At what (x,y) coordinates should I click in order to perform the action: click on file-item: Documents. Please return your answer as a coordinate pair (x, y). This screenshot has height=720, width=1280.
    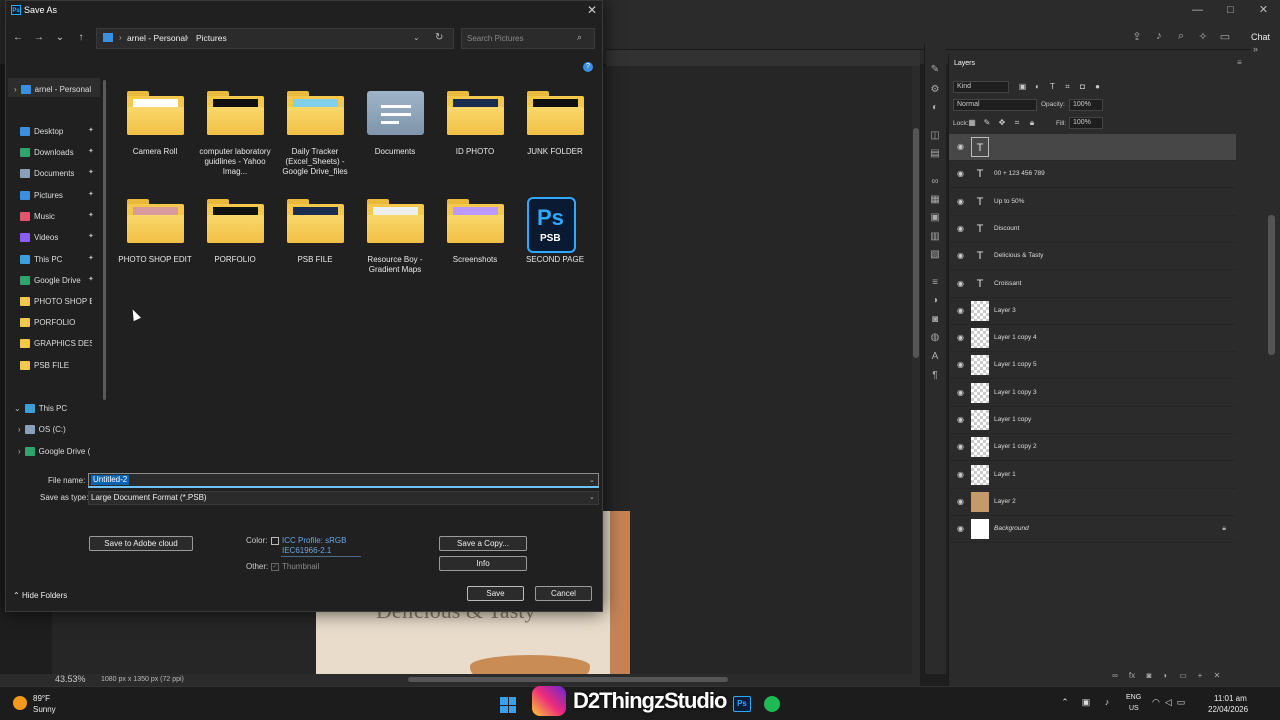
    Looking at the image, I should click on (395, 141).